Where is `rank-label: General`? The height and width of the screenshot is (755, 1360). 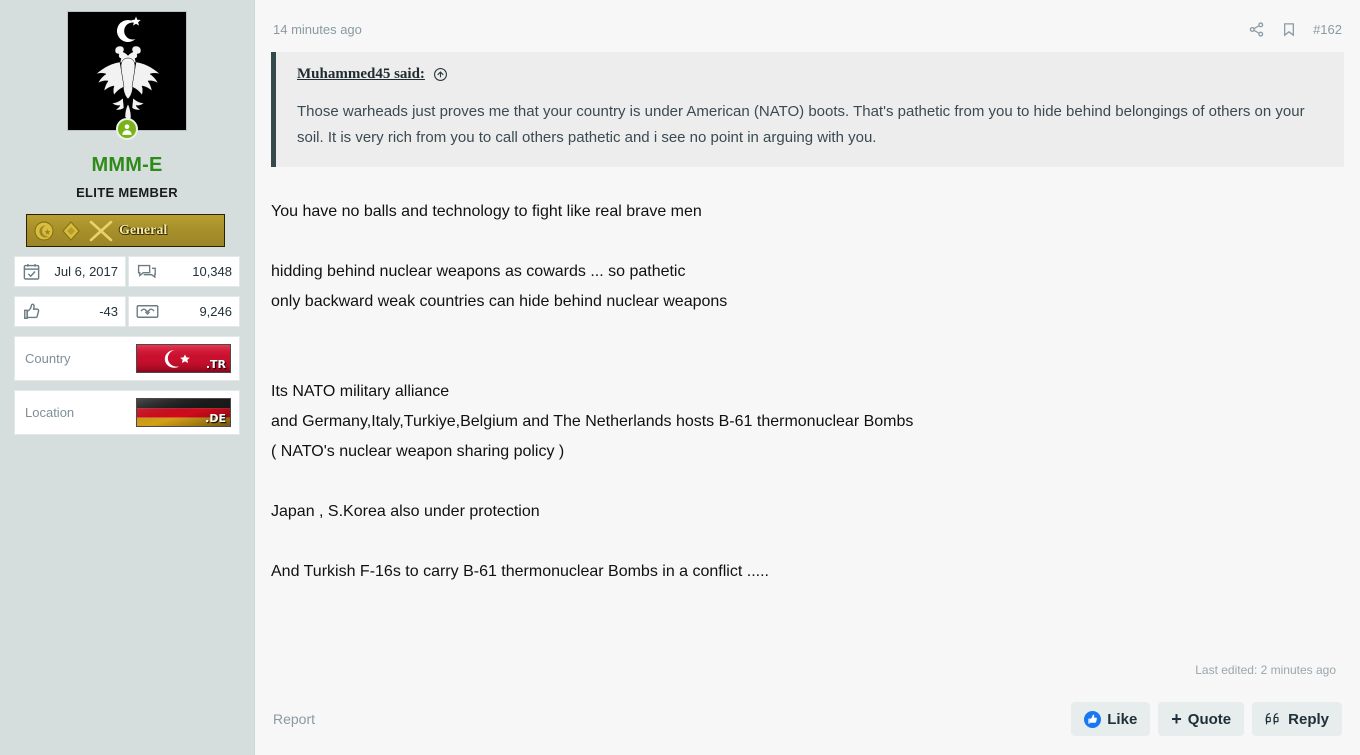
rank-label: General is located at coordinates (143, 230).